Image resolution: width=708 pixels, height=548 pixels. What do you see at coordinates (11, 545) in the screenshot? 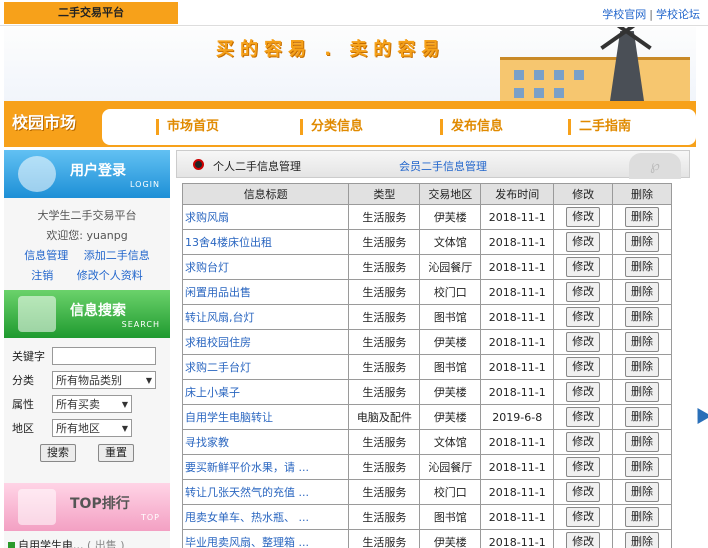
I see `bullet-icon` at bounding box center [11, 545].